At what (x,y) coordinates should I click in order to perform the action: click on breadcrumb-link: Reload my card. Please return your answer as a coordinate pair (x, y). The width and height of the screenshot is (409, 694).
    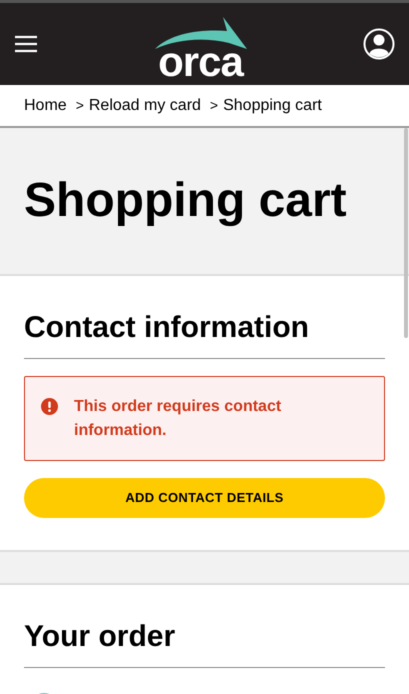
    Looking at the image, I should click on (144, 106).